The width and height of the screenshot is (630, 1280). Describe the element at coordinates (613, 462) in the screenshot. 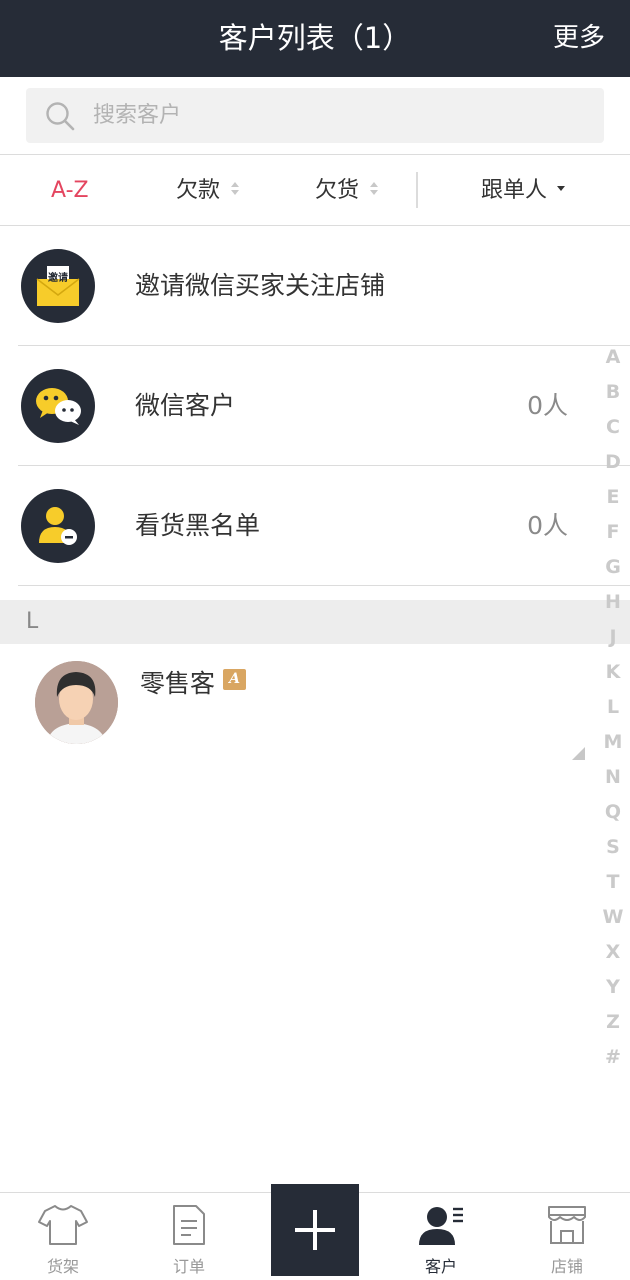

I see `index-letter: D` at that location.